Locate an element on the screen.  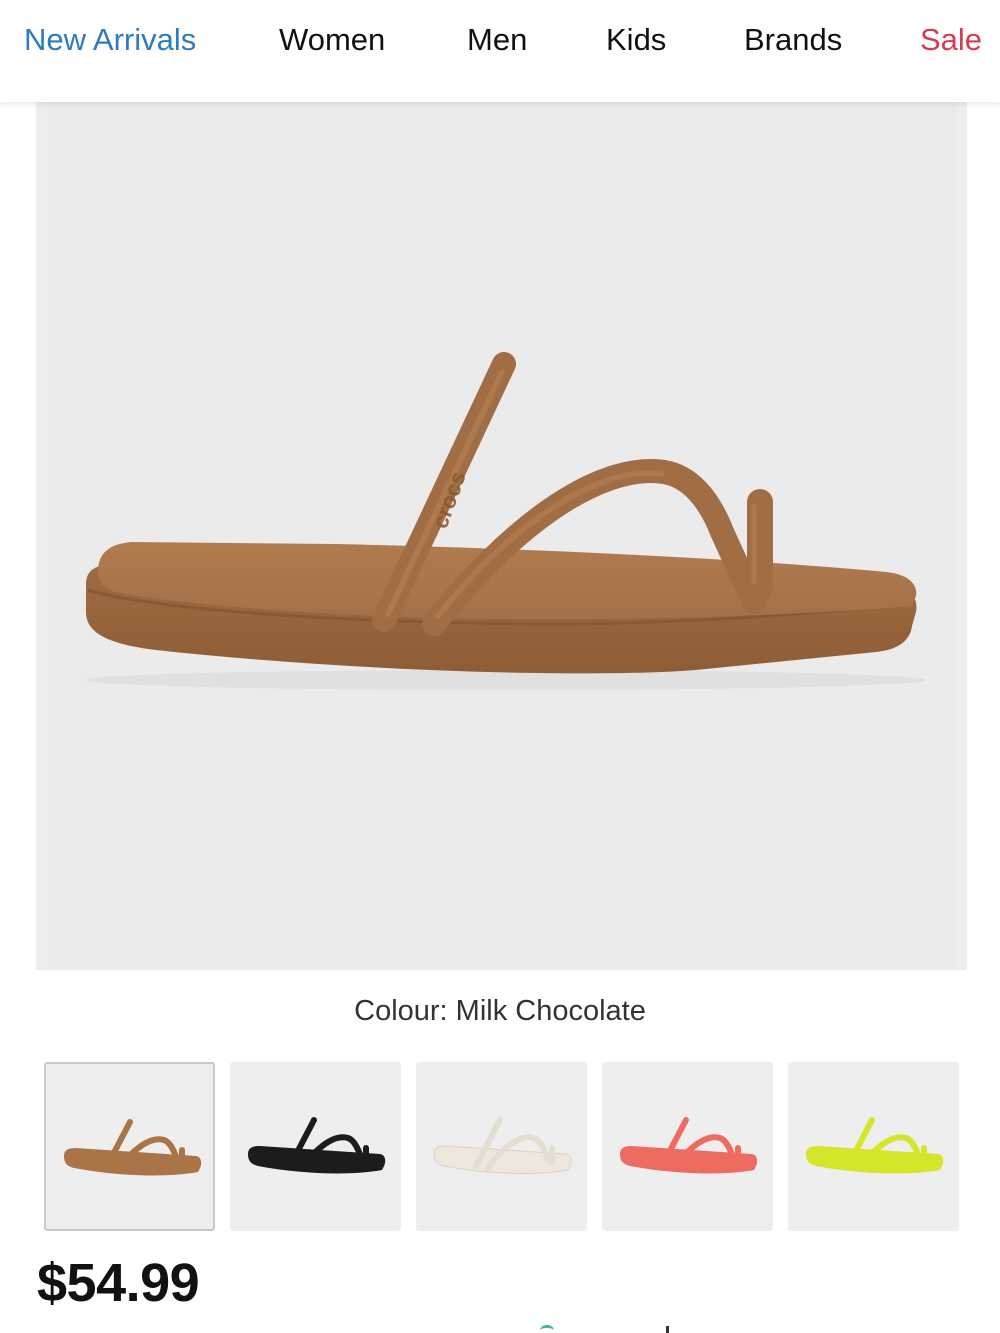
nav-sale: Sale is located at coordinates (951, 40).